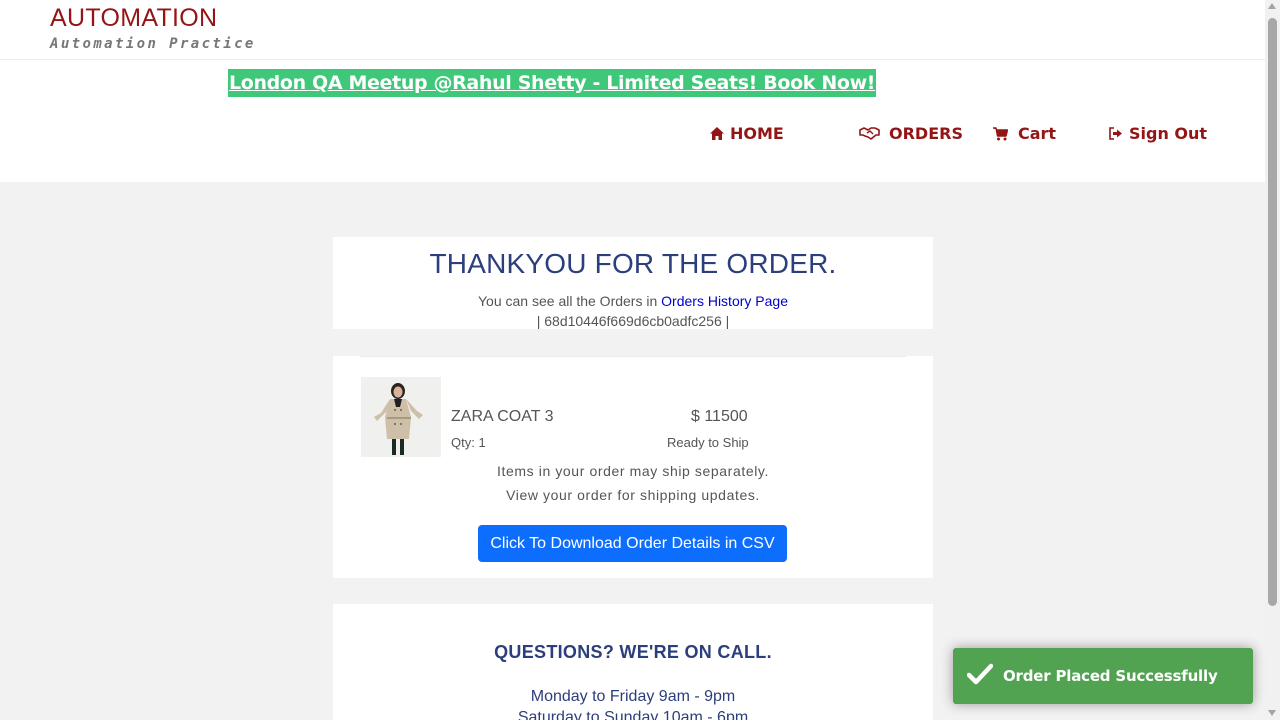 The height and width of the screenshot is (720, 1280). What do you see at coordinates (633, 696) in the screenshot?
I see `support-hours-weekday: Monday to Friday 9am - 9pm` at bounding box center [633, 696].